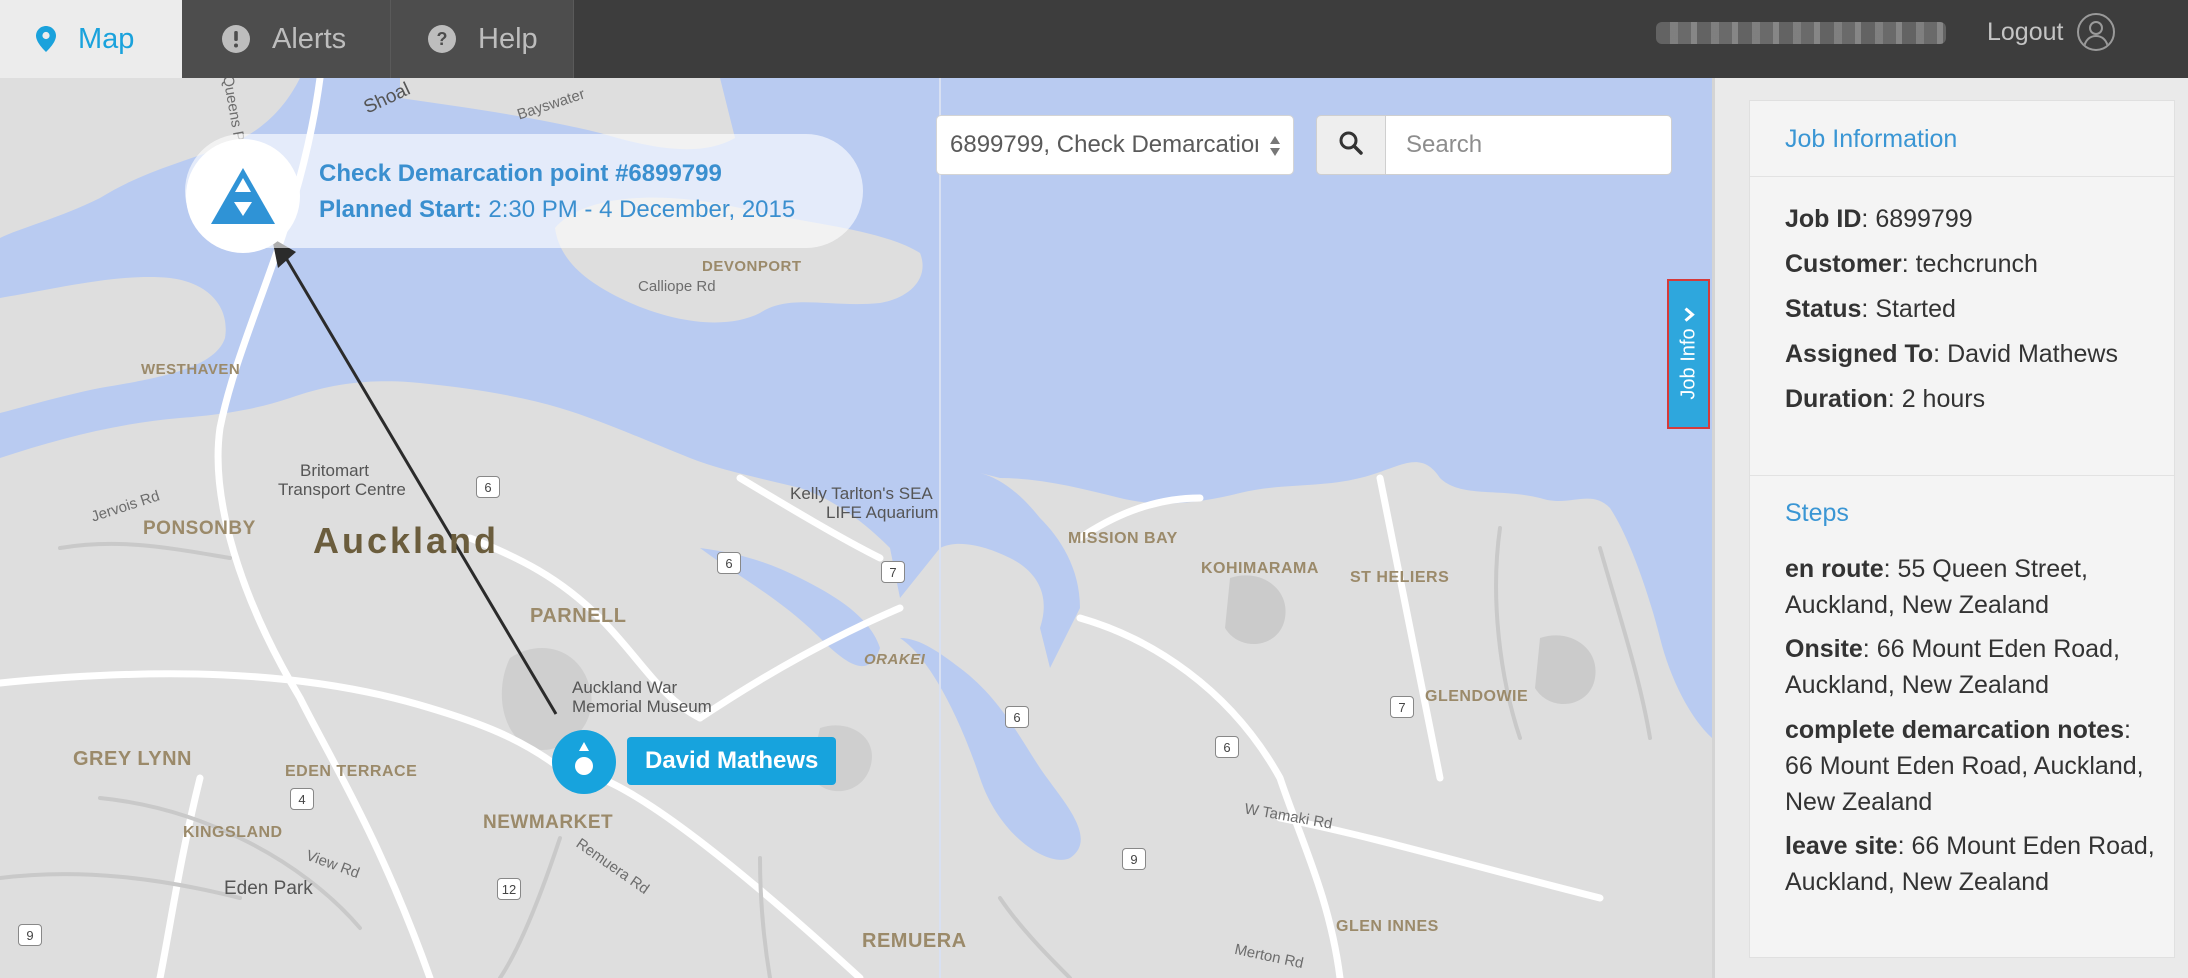 Image resolution: width=2188 pixels, height=978 pixels. I want to click on map-label-eden-park: Eden Park, so click(268, 888).